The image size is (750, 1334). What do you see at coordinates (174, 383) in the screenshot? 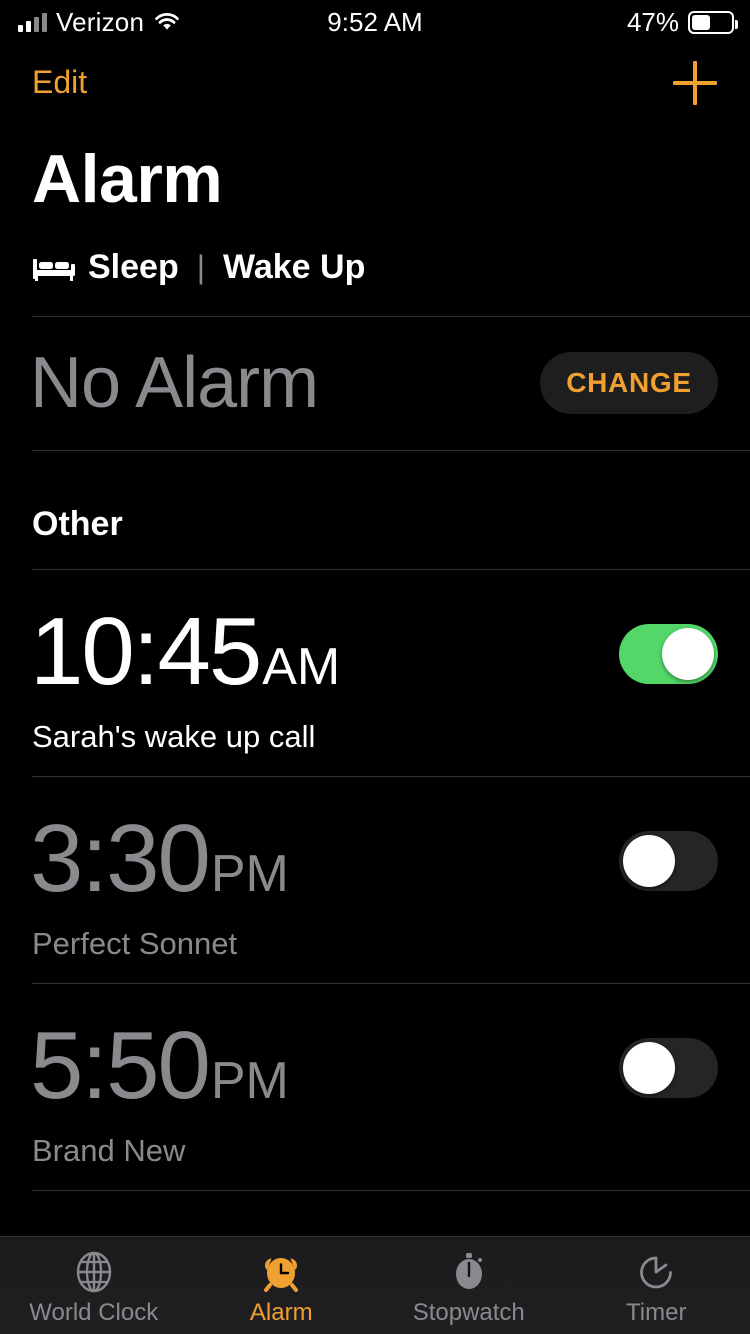
I see `no-alarm-label: No Alarm` at bounding box center [174, 383].